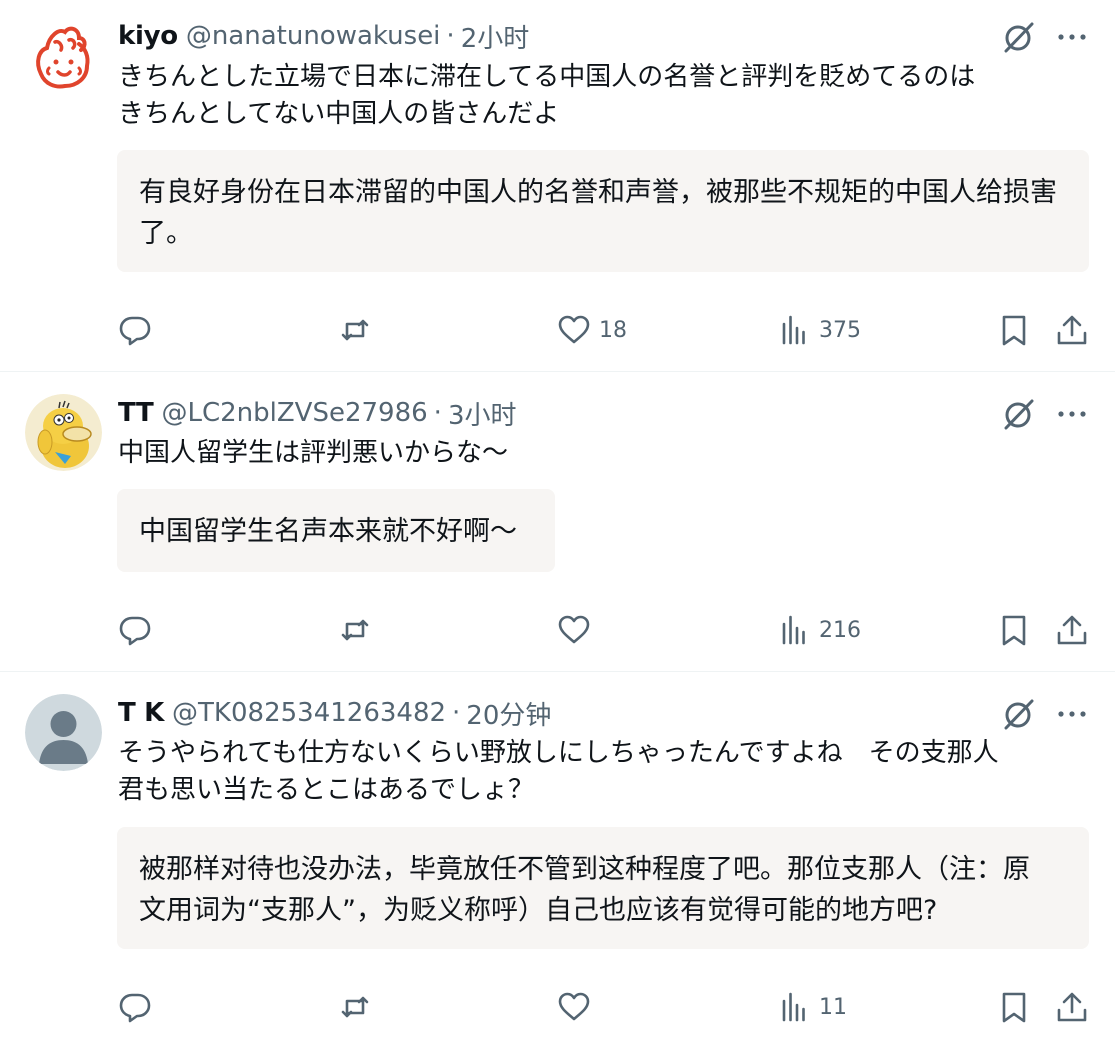 The width and height of the screenshot is (1115, 1041). I want to click on tweet-header: kiyo @nanatunowakusei · 2小时, so click(323, 36).